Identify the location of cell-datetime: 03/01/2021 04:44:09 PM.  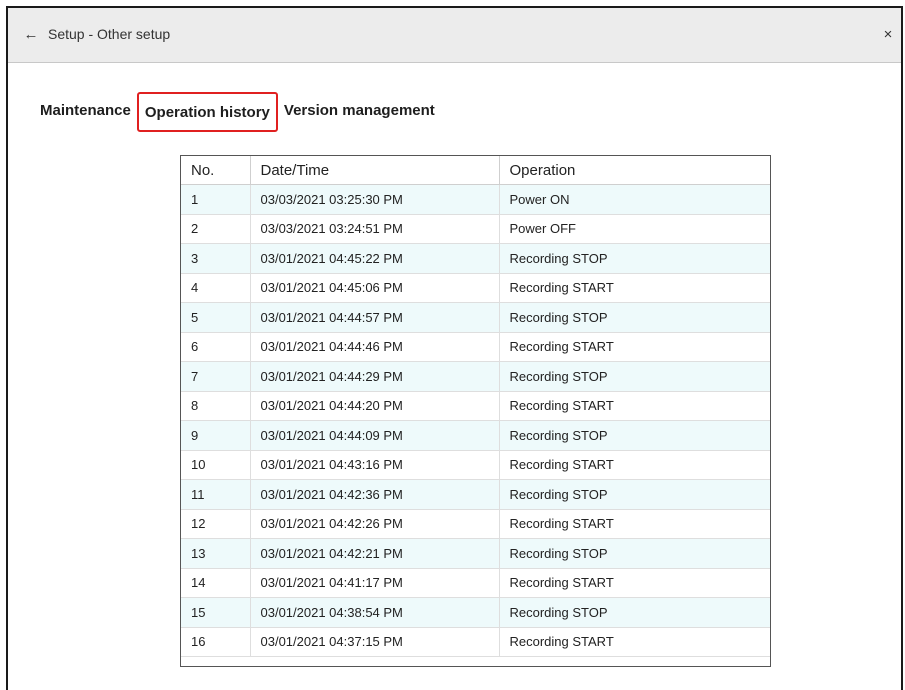
(375, 435).